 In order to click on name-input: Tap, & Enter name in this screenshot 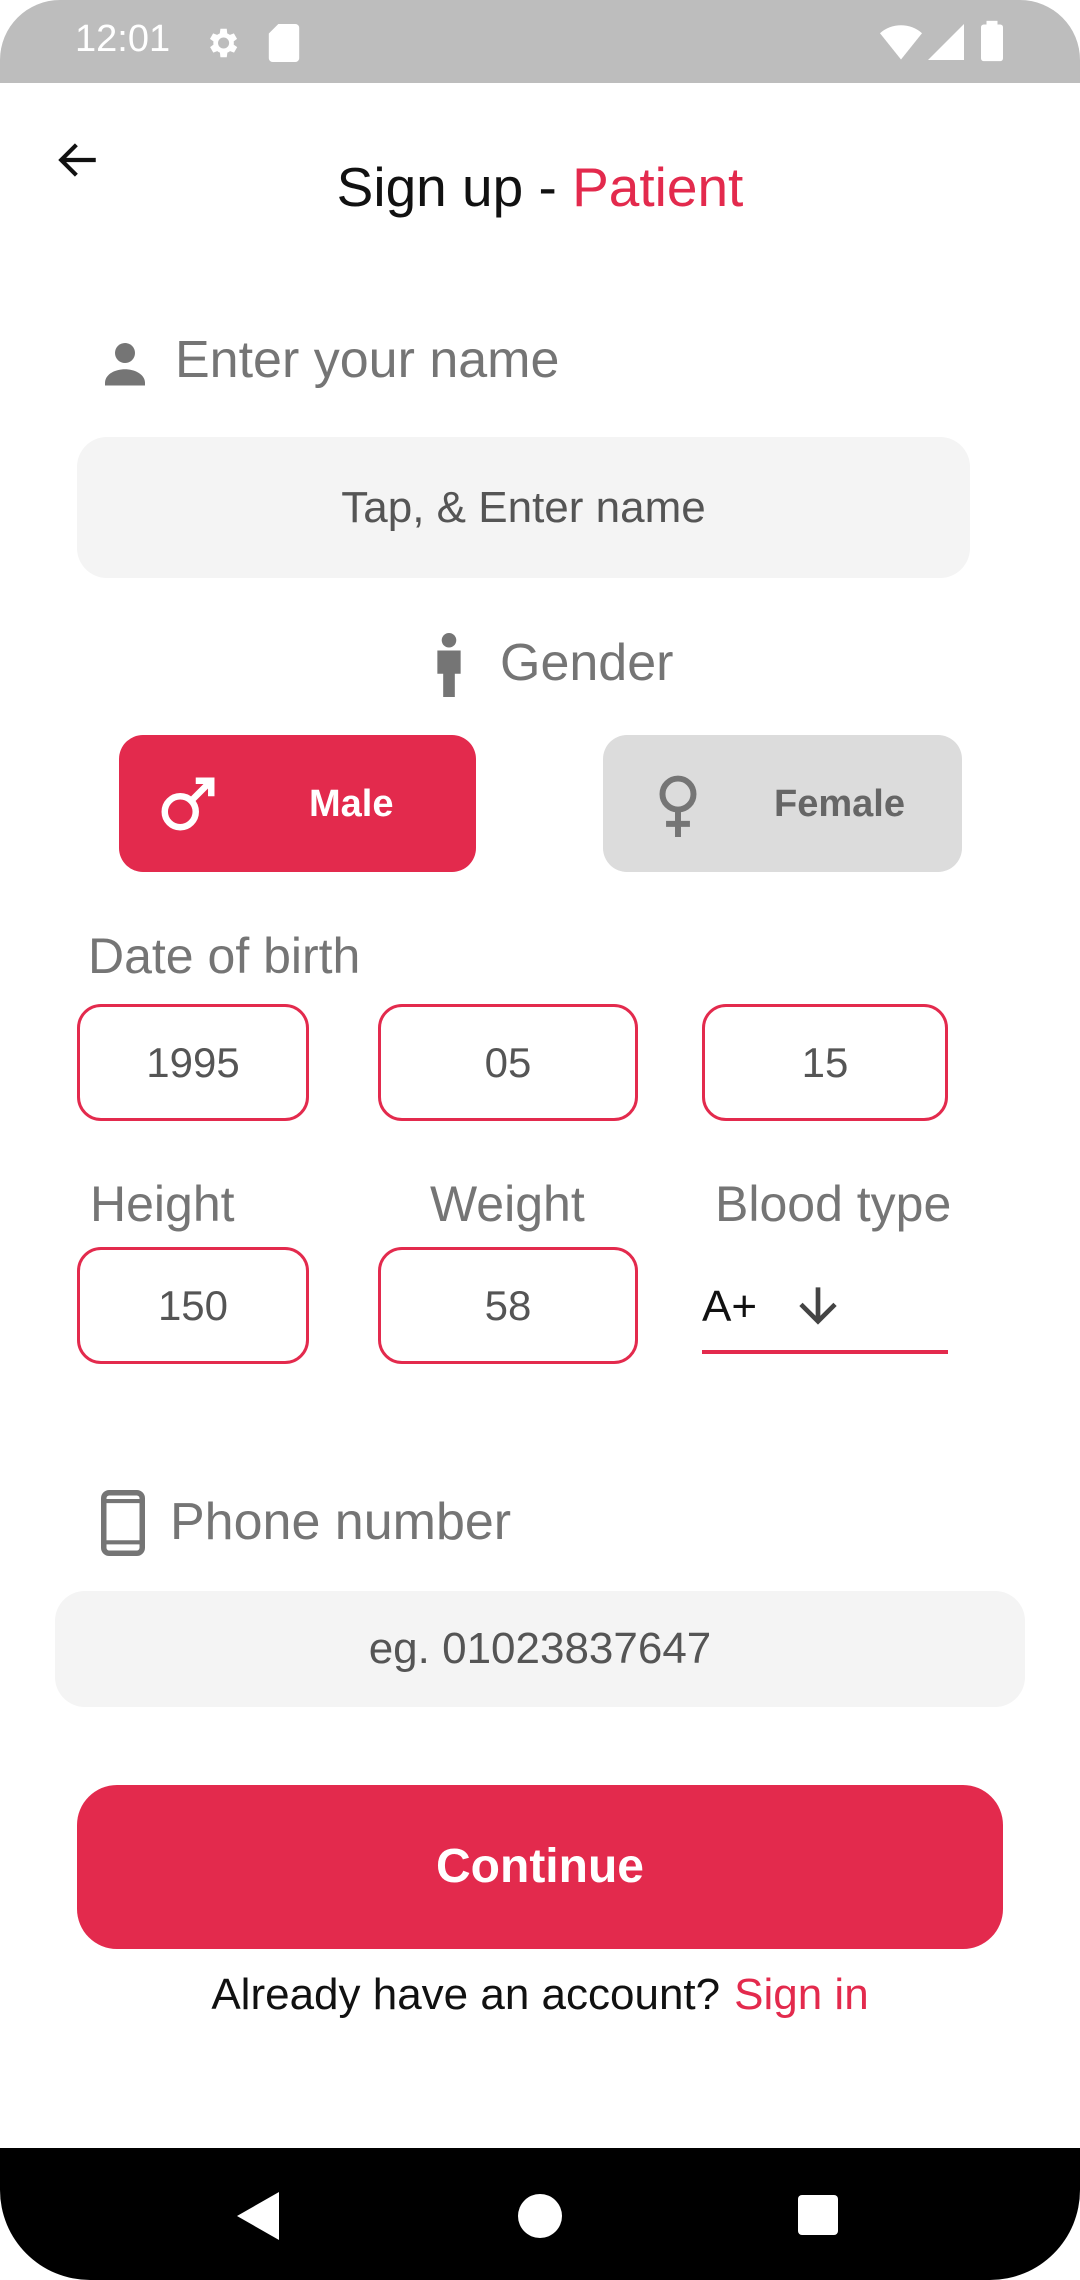, I will do `click(523, 507)`.